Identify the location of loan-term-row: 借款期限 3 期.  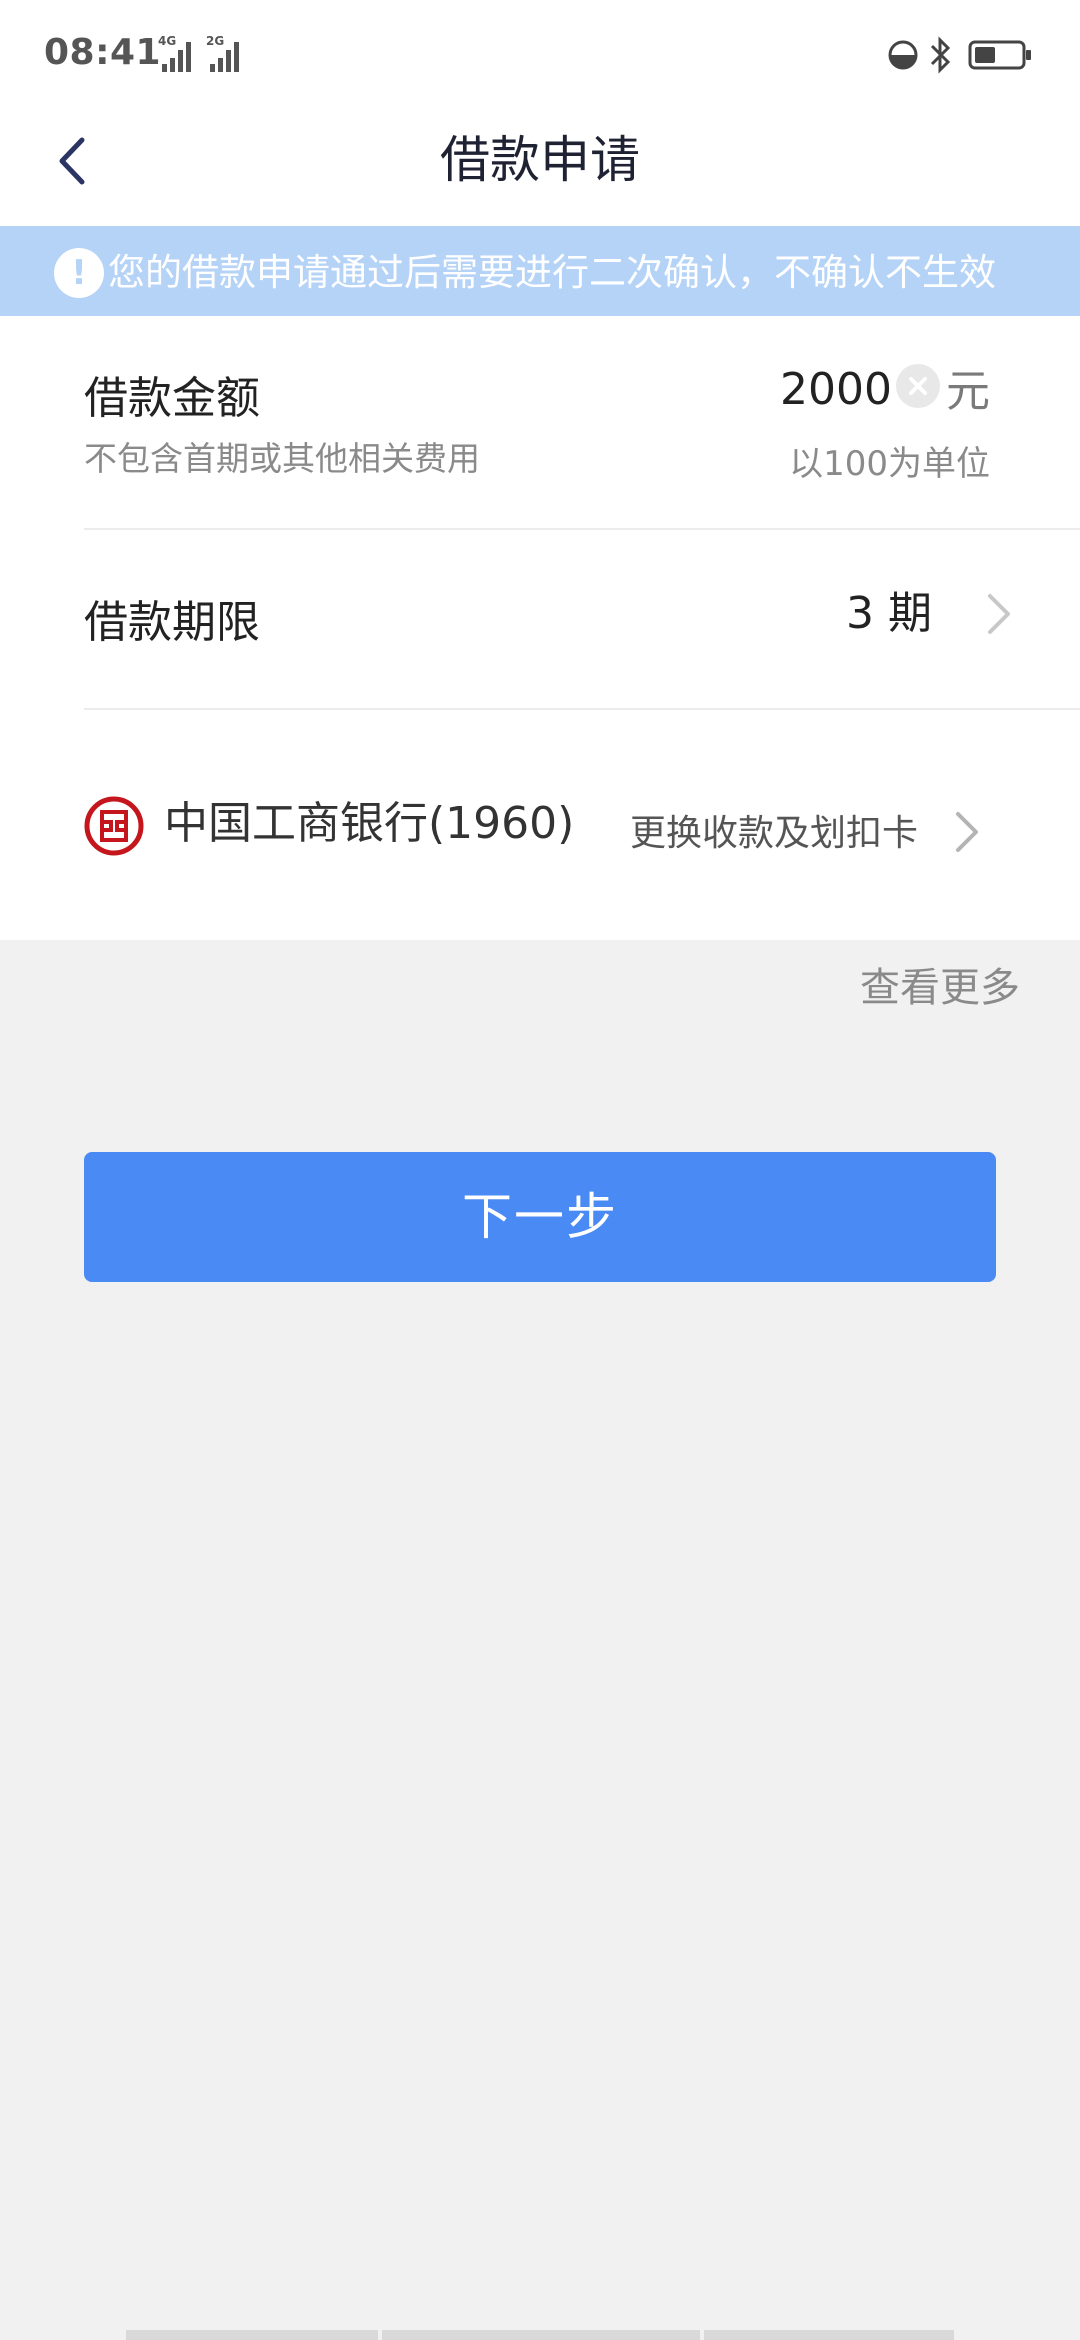
(540, 619).